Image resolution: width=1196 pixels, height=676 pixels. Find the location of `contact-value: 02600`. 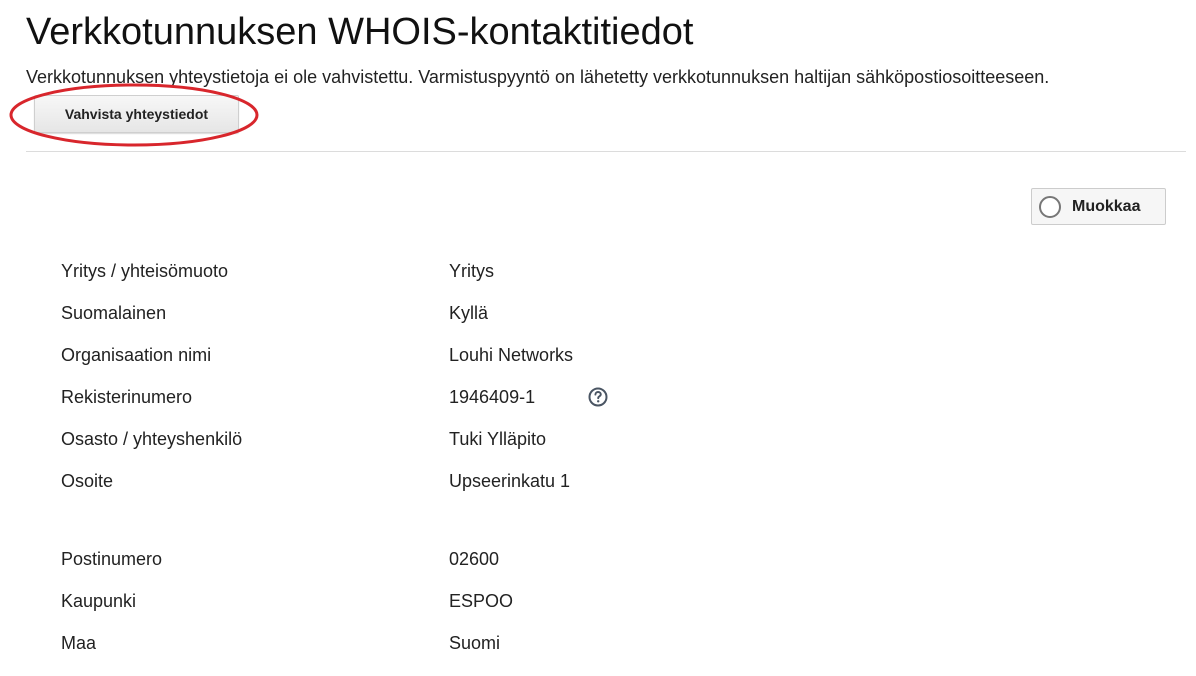

contact-value: 02600 is located at coordinates (474, 559).